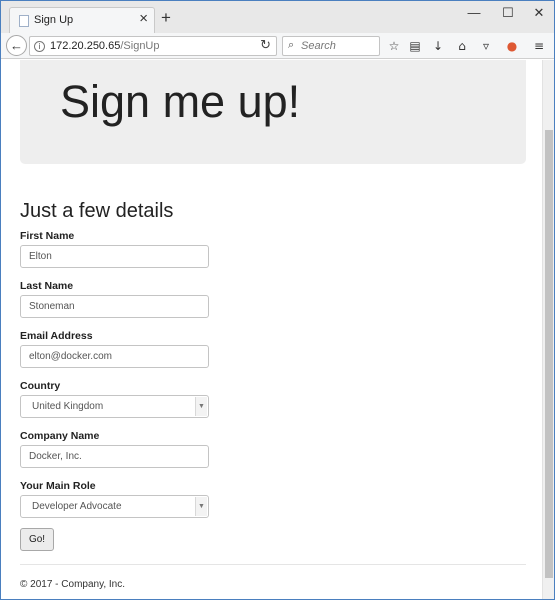  What do you see at coordinates (539, 13) in the screenshot?
I see `close-window-button: ✕` at bounding box center [539, 13].